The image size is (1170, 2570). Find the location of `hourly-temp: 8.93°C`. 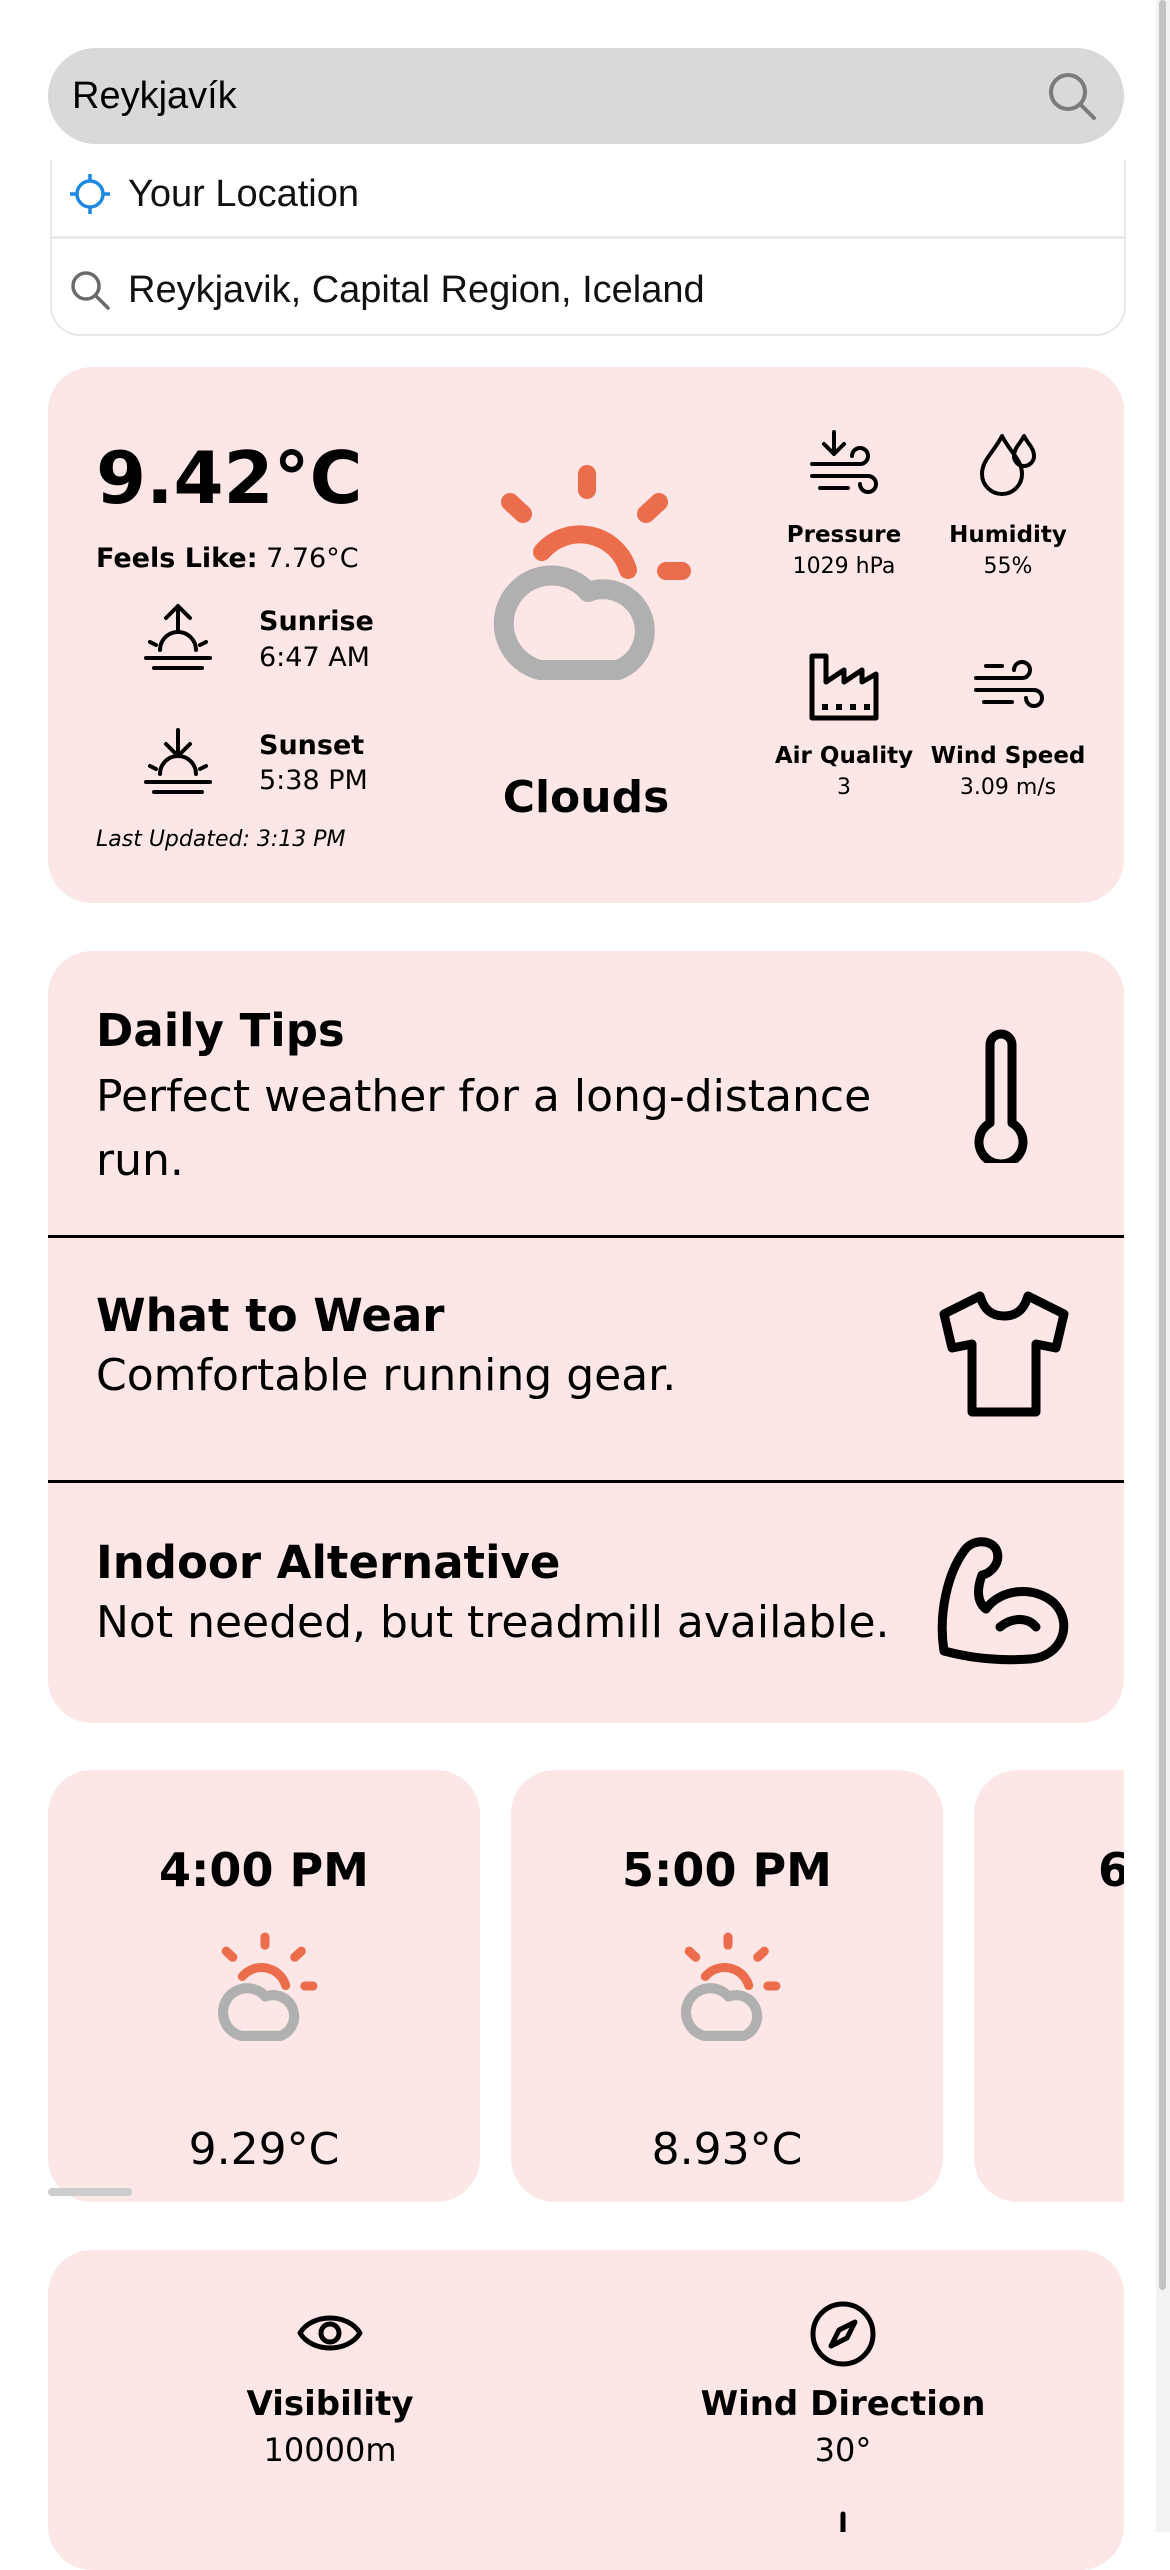

hourly-temp: 8.93°C is located at coordinates (727, 2149).